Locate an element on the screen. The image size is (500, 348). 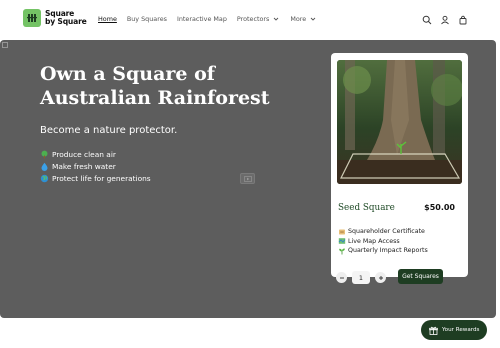
nav-label: Interactive Map is located at coordinates (201, 19).